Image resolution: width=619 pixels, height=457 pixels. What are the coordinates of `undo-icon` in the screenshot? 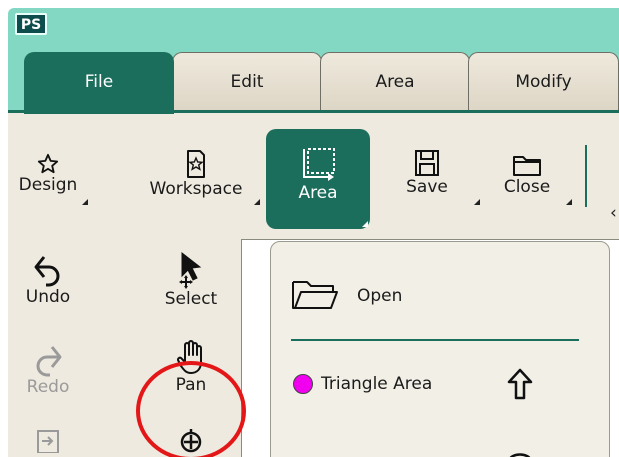 It's located at (47, 271).